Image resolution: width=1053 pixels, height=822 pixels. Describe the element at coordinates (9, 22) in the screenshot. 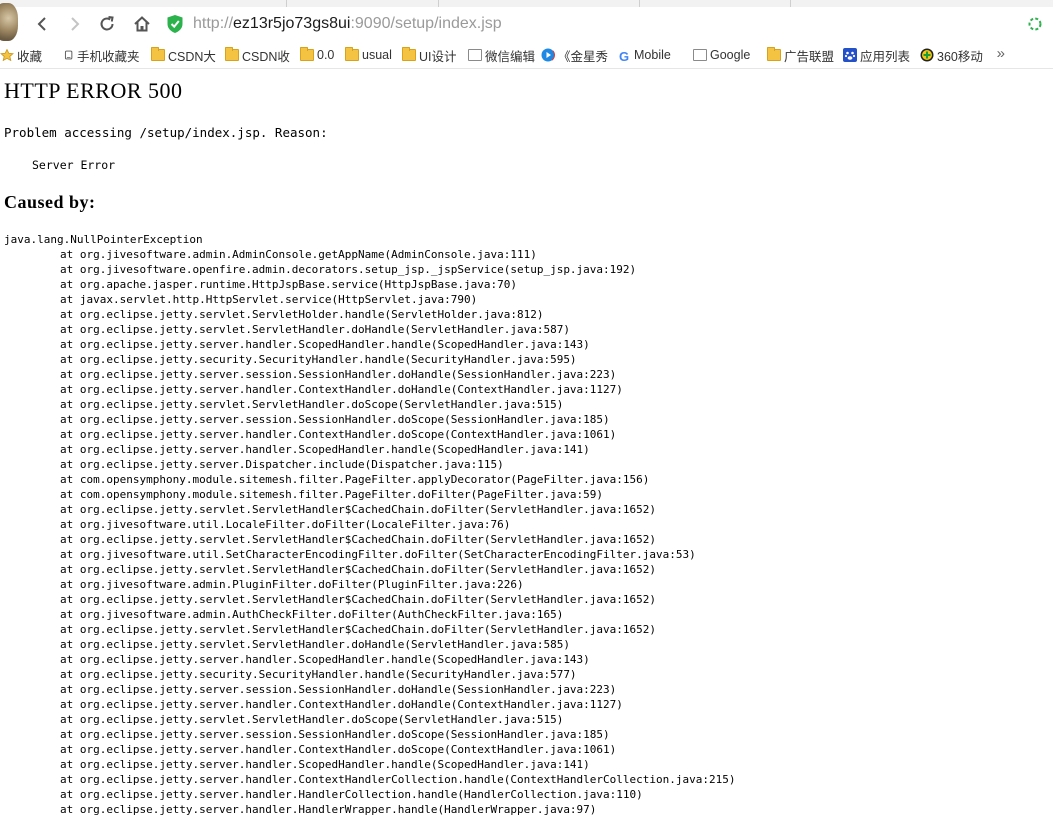

I see `profile-thumbnail` at that location.